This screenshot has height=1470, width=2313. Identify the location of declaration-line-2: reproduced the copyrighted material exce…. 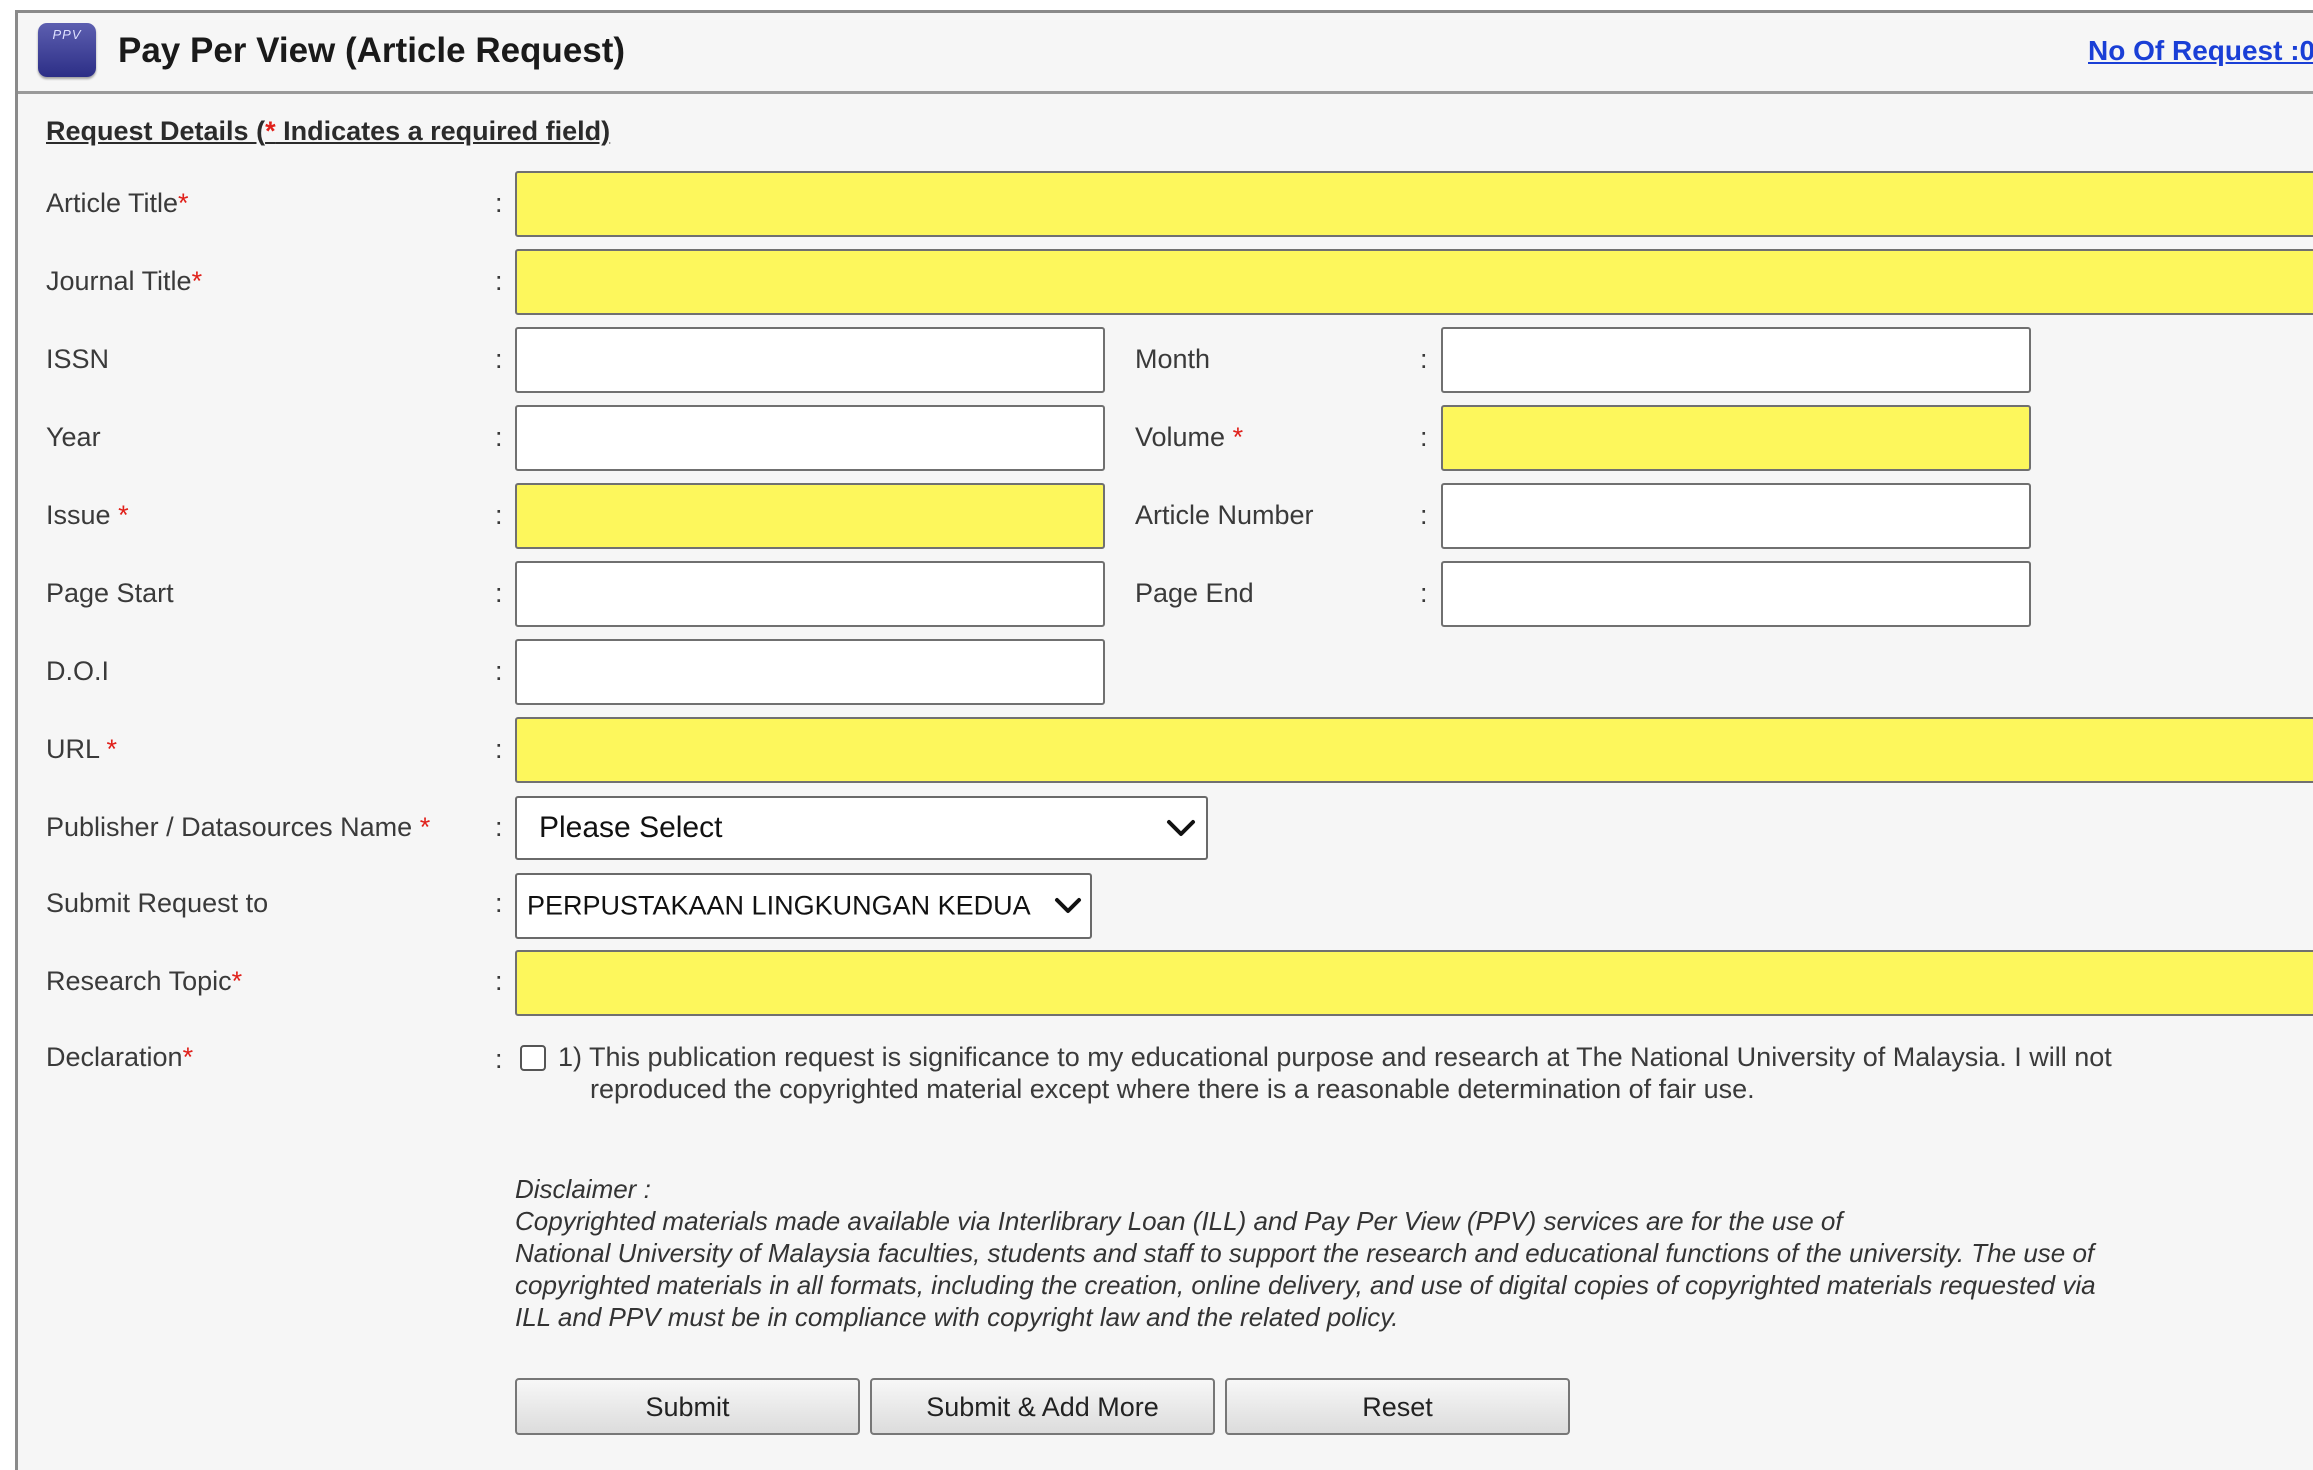
(1172, 1089).